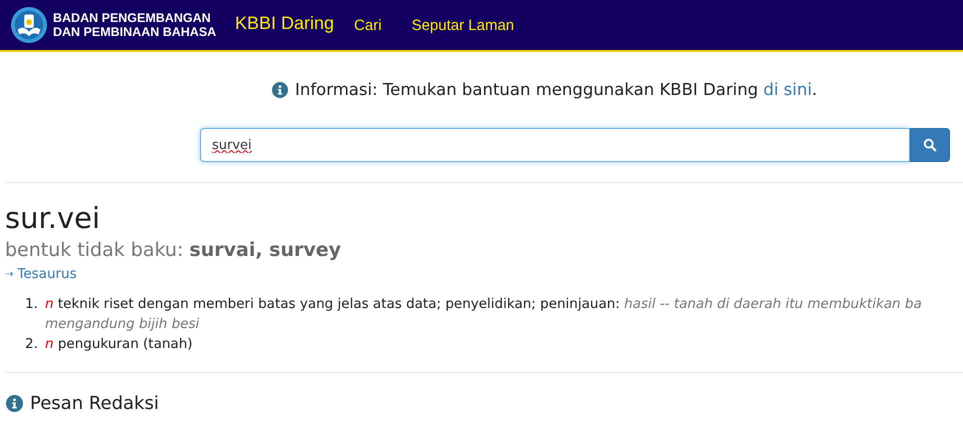  Describe the element at coordinates (135, 25) in the screenshot. I see `organization-name: BADAN PENGEMBANGAN DAN PEMBINAAN BAHASA` at that location.